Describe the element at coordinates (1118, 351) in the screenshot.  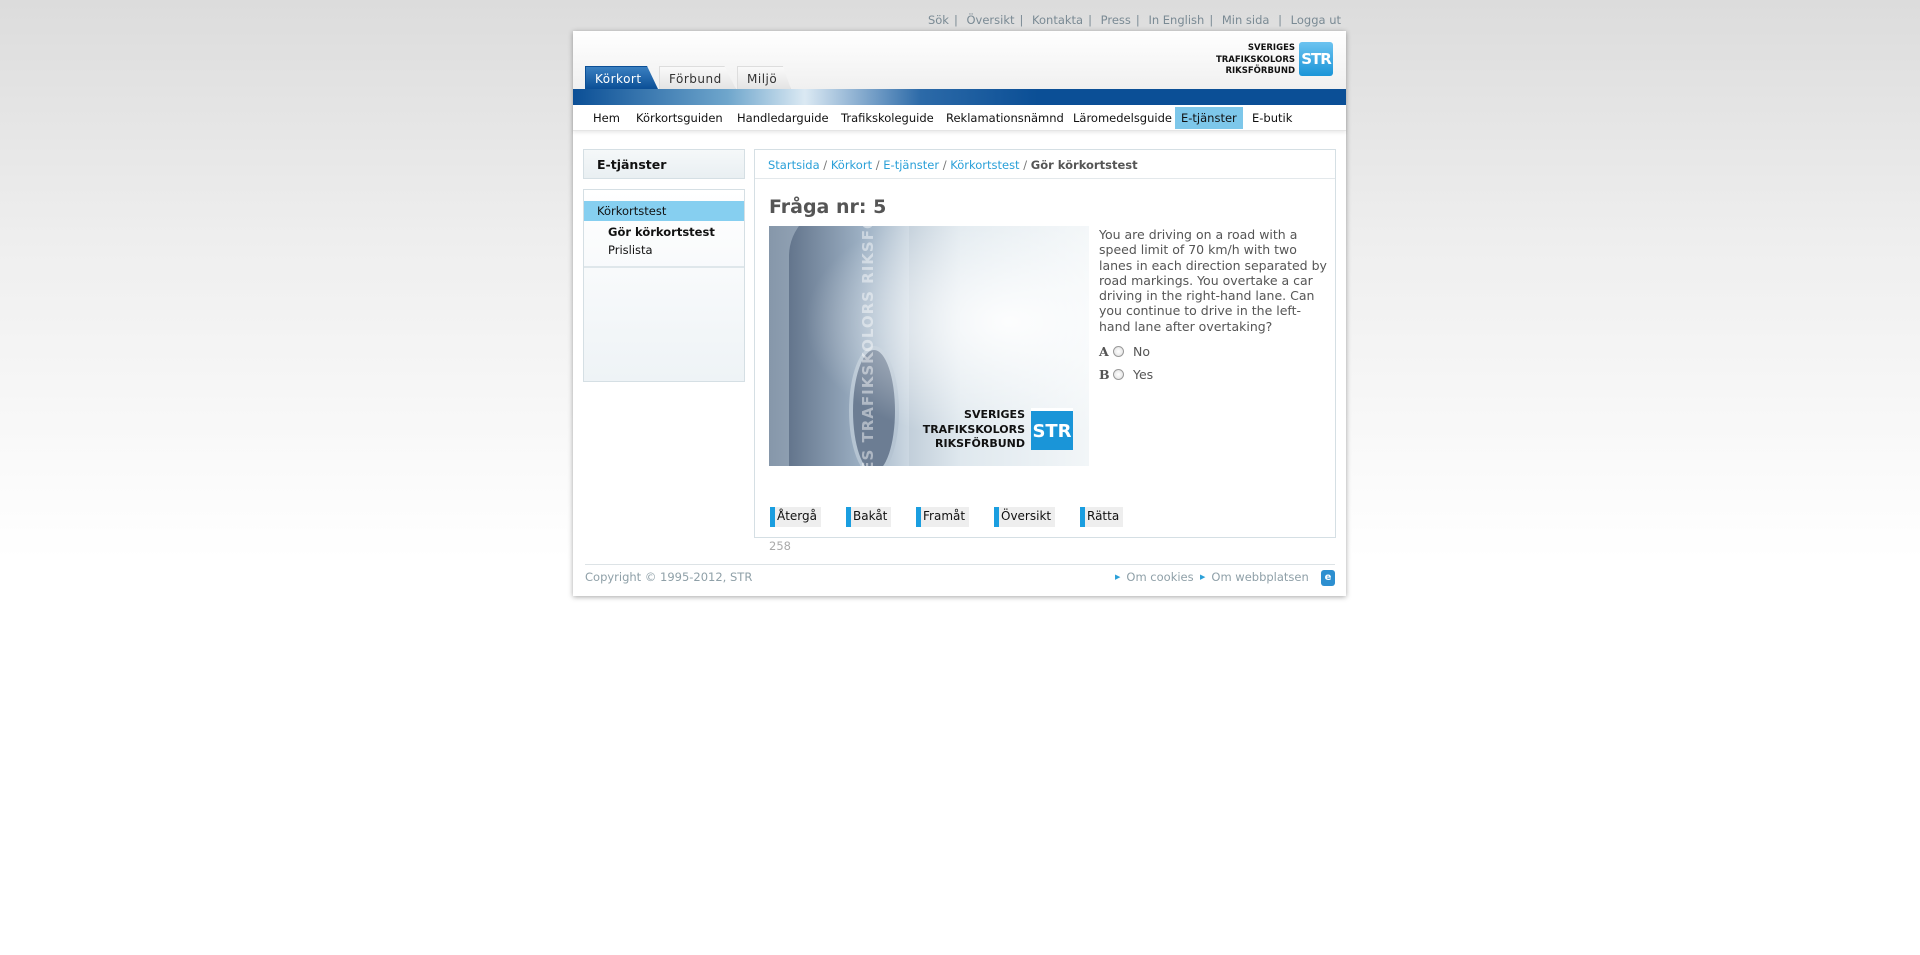
I see `radio-no` at that location.